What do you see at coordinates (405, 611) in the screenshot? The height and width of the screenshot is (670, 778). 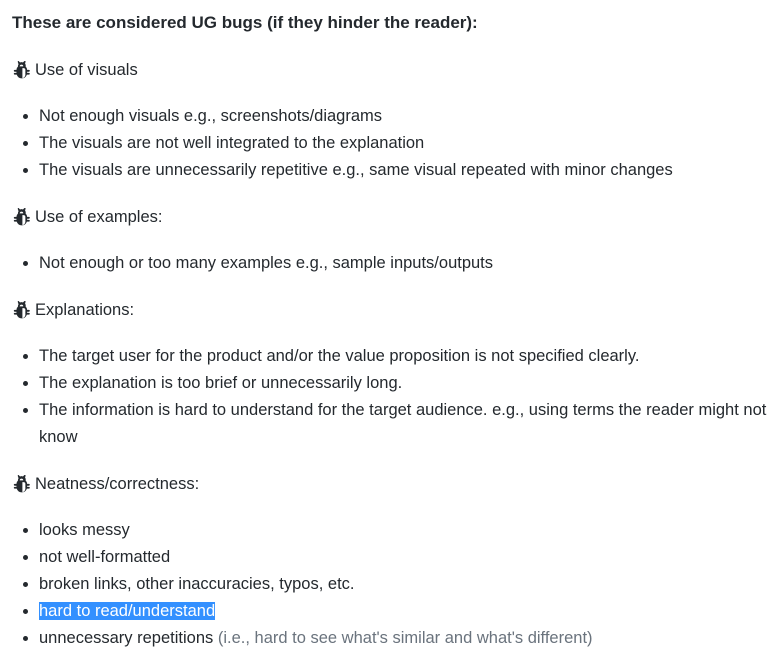 I see `list-item: hard to read/understand` at bounding box center [405, 611].